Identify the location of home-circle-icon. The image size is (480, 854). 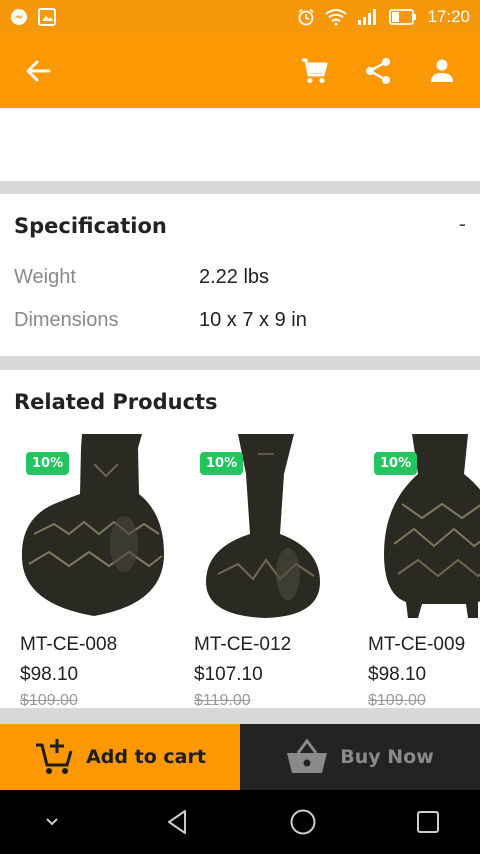
(303, 822).